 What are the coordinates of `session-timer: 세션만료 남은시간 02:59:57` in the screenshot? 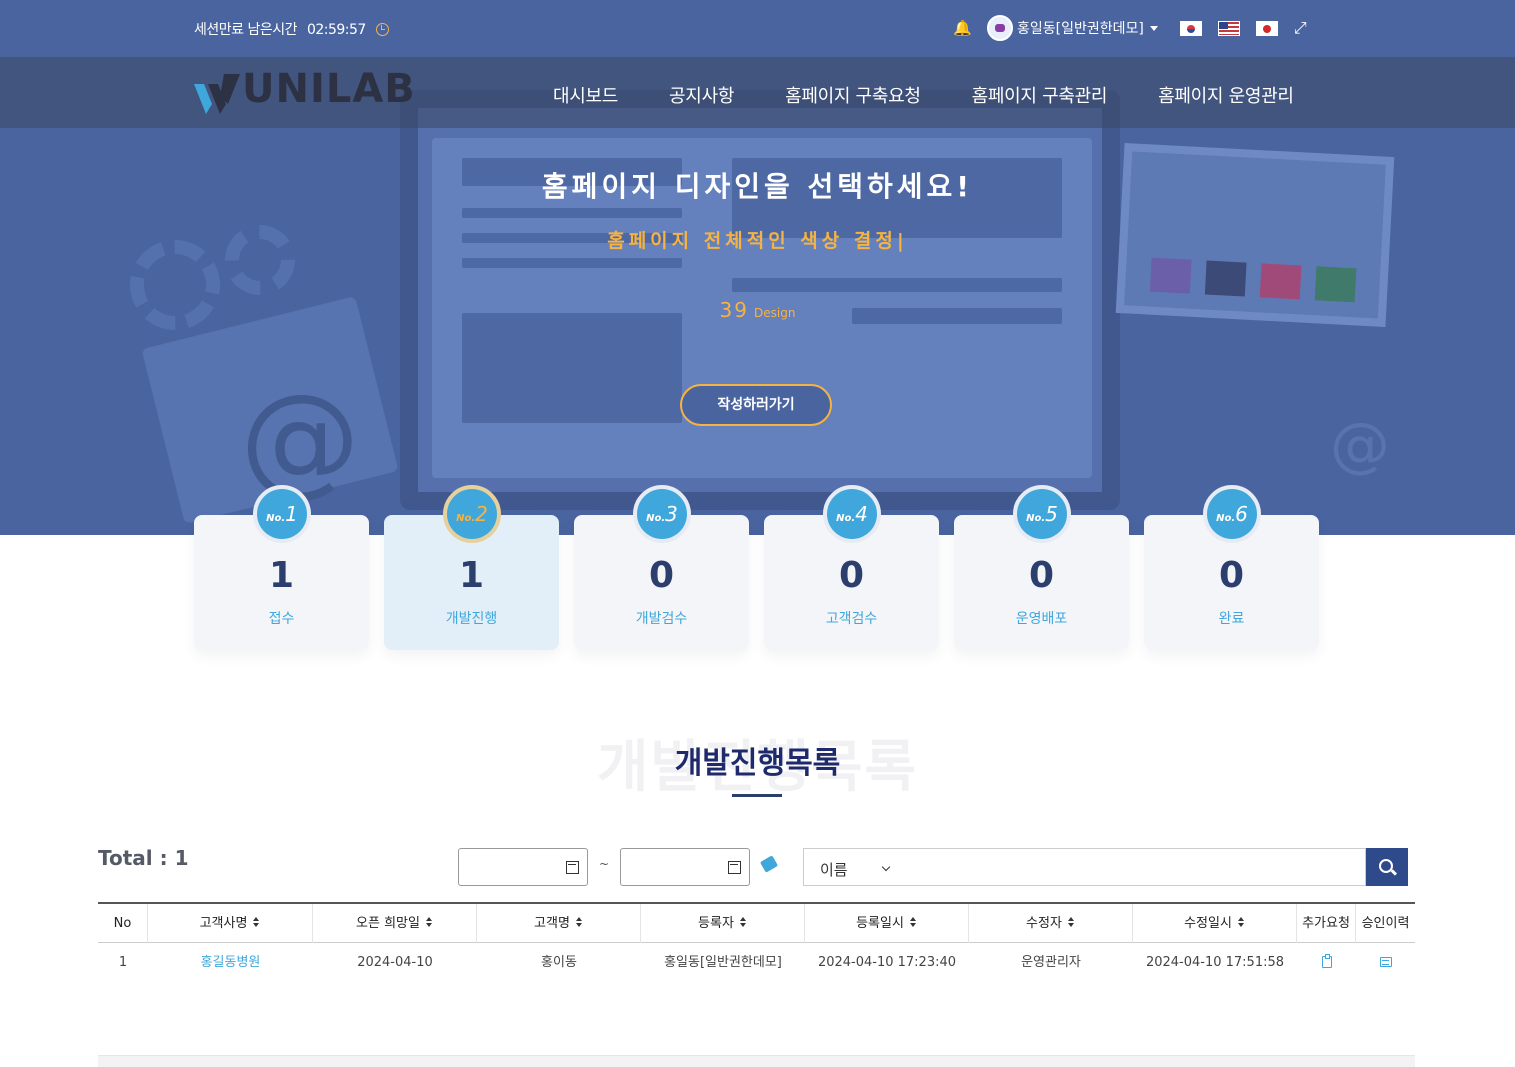 It's located at (291, 29).